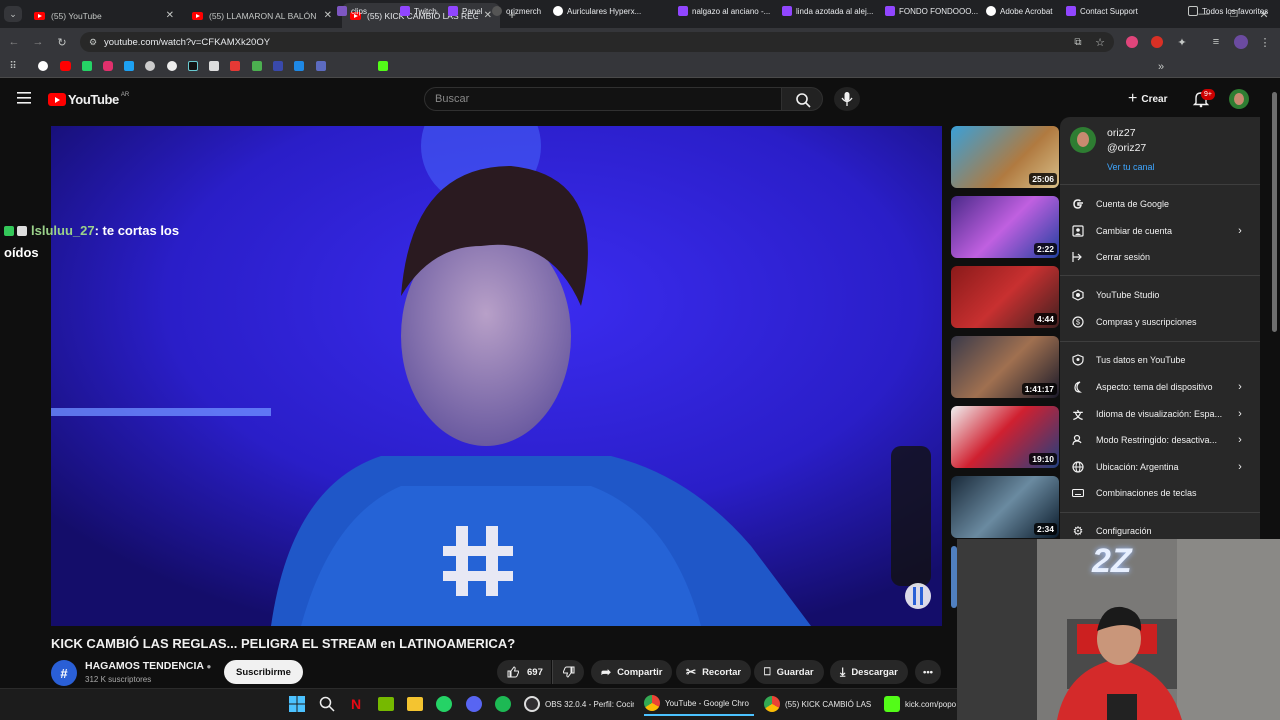 Image resolution: width=1280 pixels, height=720 pixels. What do you see at coordinates (13, 66) in the screenshot?
I see `apps-grid-icon: ⠿` at bounding box center [13, 66].